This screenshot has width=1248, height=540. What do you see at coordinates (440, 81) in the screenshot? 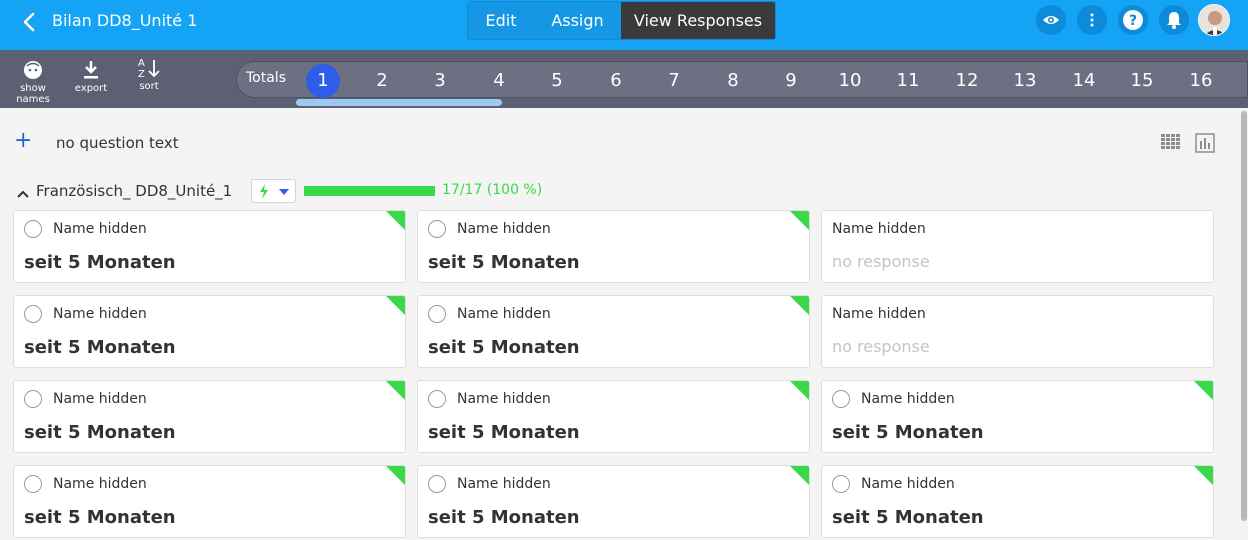
I see `question-number-3: 3` at bounding box center [440, 81].